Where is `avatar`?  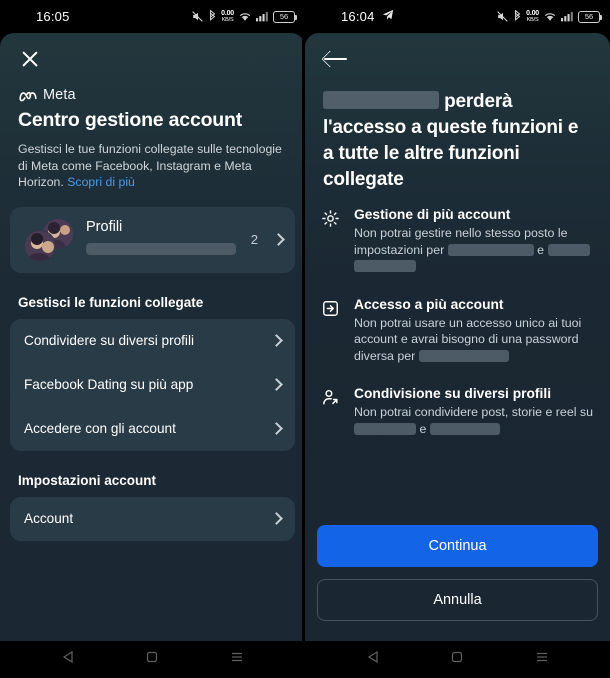
avatar is located at coordinates (40, 245).